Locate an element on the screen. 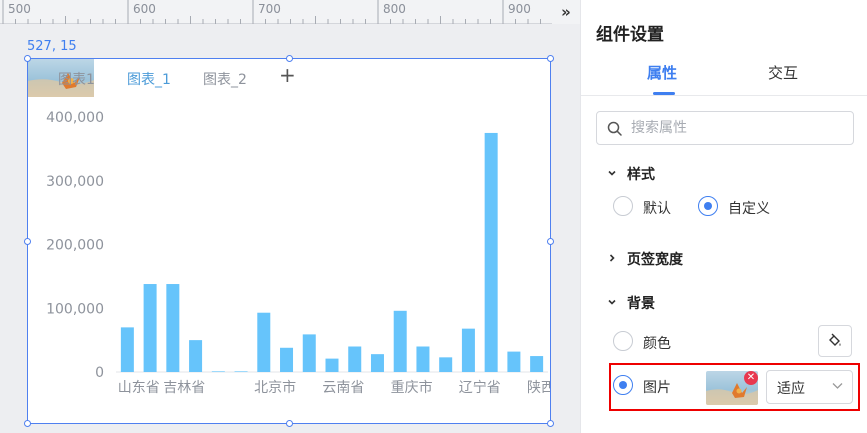 Image resolution: width=867 pixels, height=433 pixels. bar-天津市 is located at coordinates (287, 359).